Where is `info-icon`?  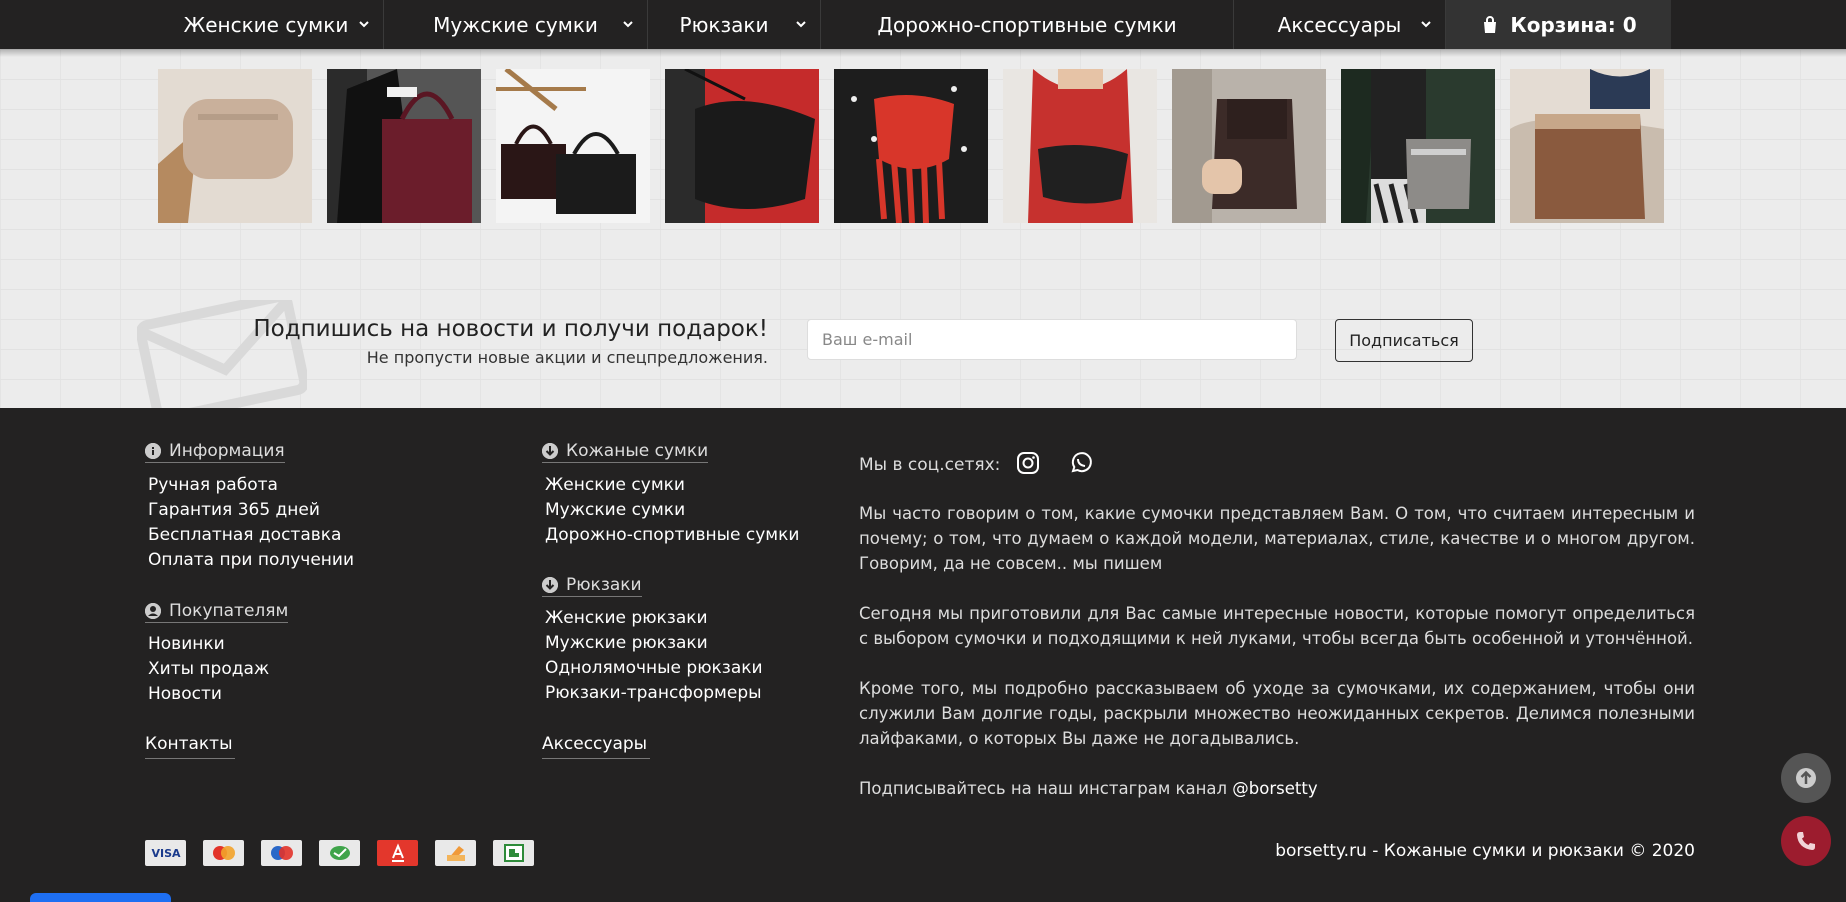 info-icon is located at coordinates (153, 451).